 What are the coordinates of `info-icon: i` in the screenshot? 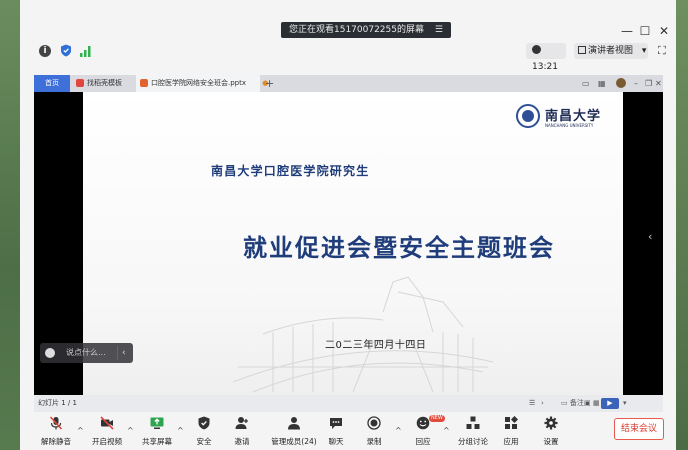 It's located at (45, 51).